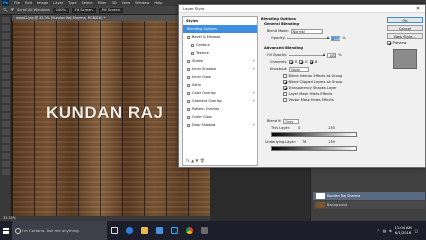  Describe the element at coordinates (220, 93) in the screenshot. I see `style-item-color-overlay: Color Overlay +` at that location.